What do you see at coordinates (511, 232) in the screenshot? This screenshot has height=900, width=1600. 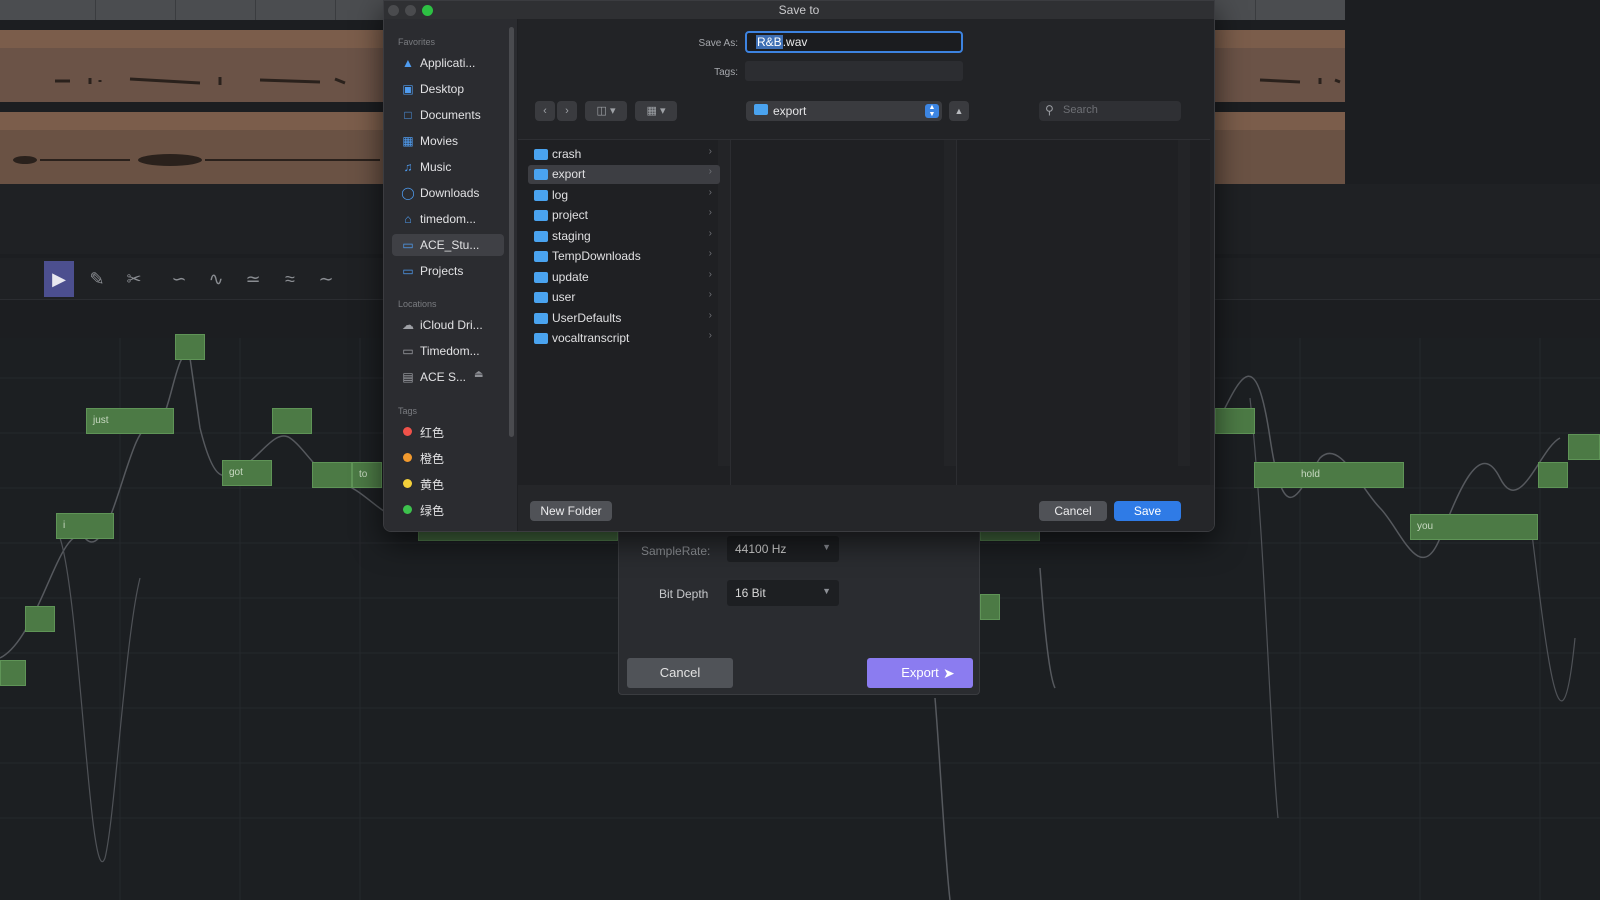 I see `sidebar-scrollbar` at bounding box center [511, 232].